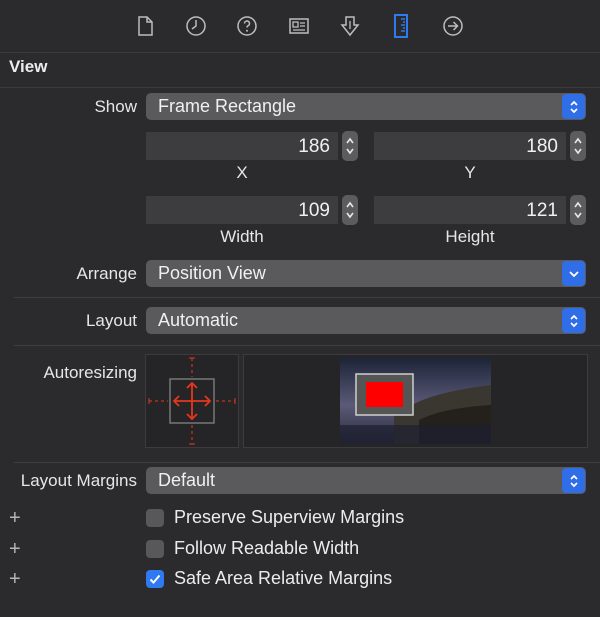 The image size is (600, 617). Describe the element at coordinates (578, 146) in the screenshot. I see `y-stepper` at that location.